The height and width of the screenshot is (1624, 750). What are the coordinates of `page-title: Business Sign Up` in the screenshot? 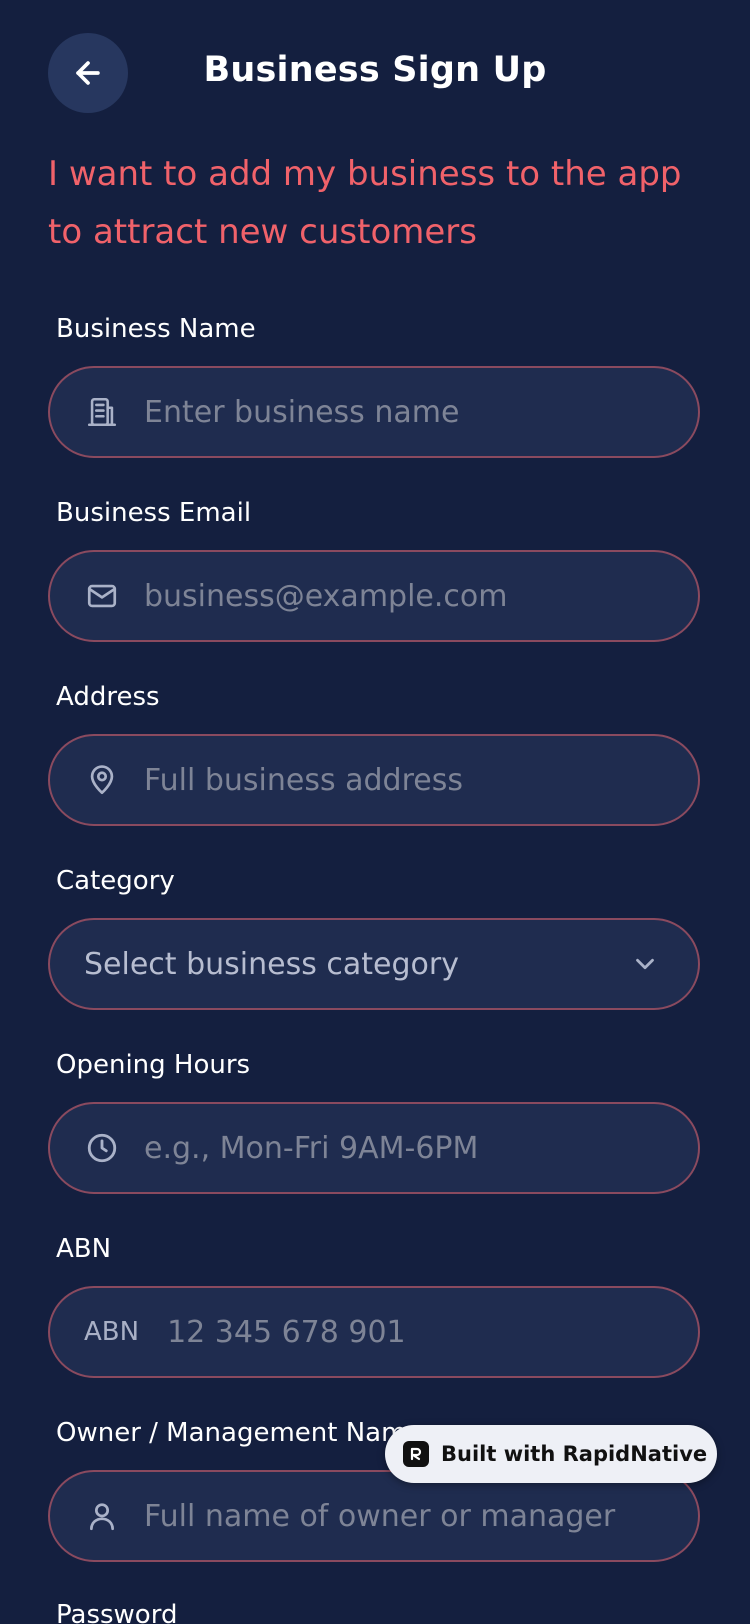 It's located at (375, 70).